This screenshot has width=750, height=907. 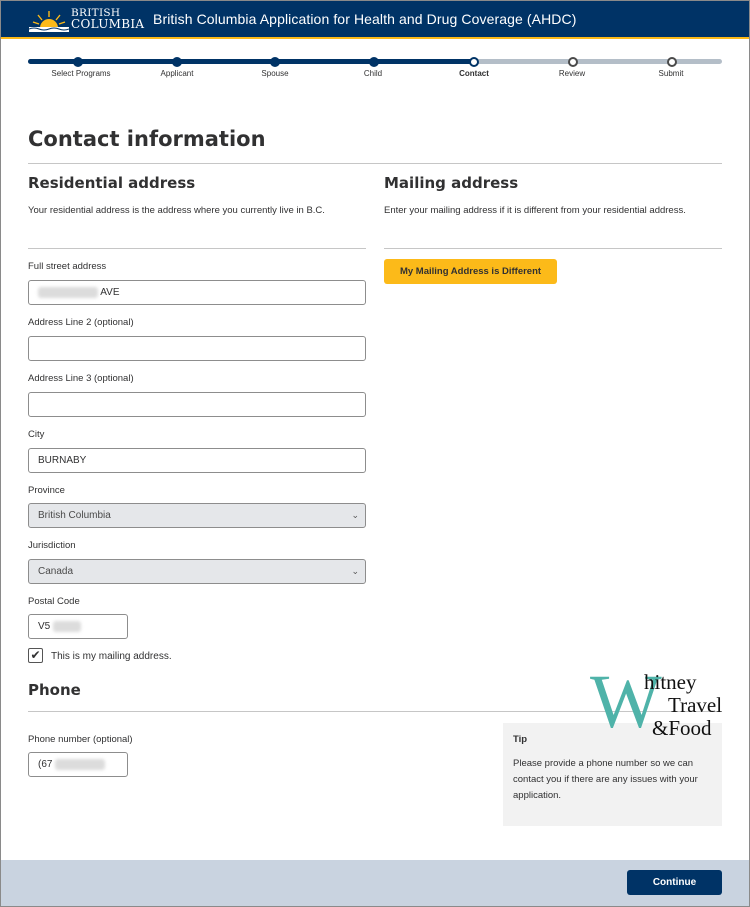 I want to click on phone-heading: Phone, so click(x=54, y=690).